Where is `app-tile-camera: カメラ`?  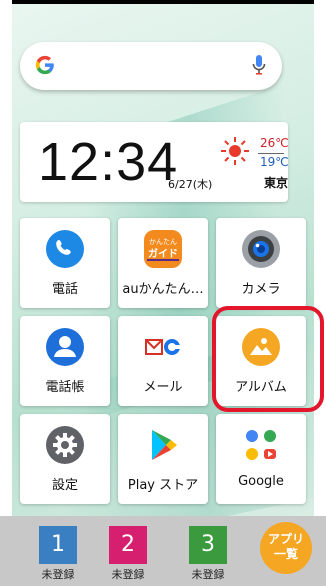
app-tile-camera: カメラ is located at coordinates (261, 263).